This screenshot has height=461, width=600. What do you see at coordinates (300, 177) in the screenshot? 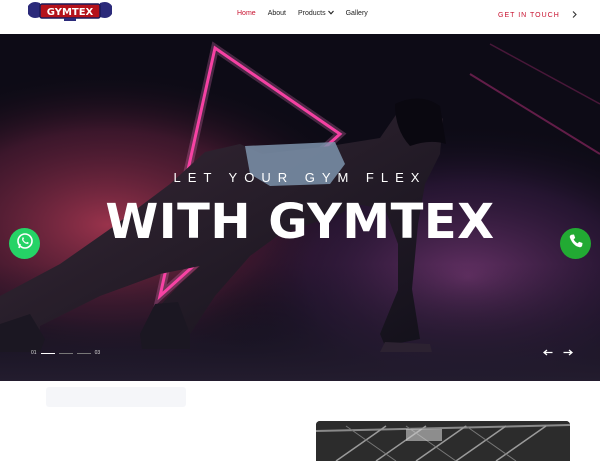
I see `hero-tagline: LET YOUR GYM FLEX` at bounding box center [300, 177].